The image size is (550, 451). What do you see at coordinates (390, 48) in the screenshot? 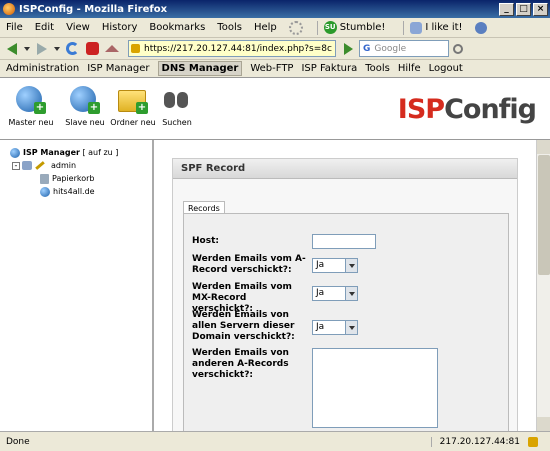
I see `search-placeholder: Google` at bounding box center [390, 48].